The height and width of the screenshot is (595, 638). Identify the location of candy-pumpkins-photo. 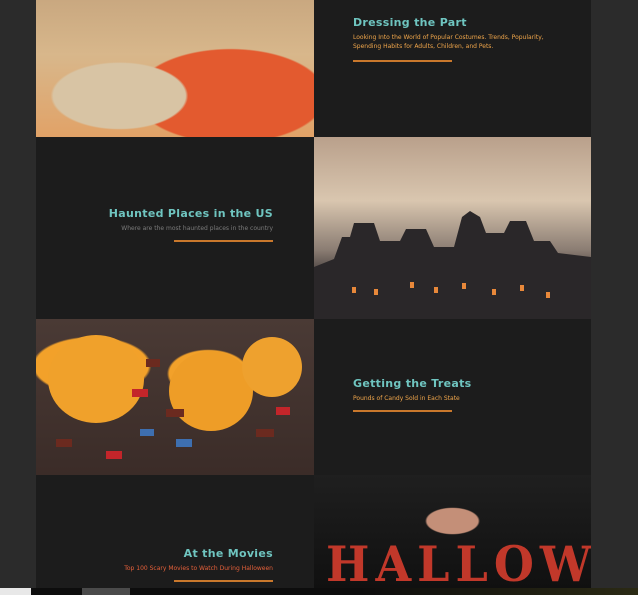
(175, 397).